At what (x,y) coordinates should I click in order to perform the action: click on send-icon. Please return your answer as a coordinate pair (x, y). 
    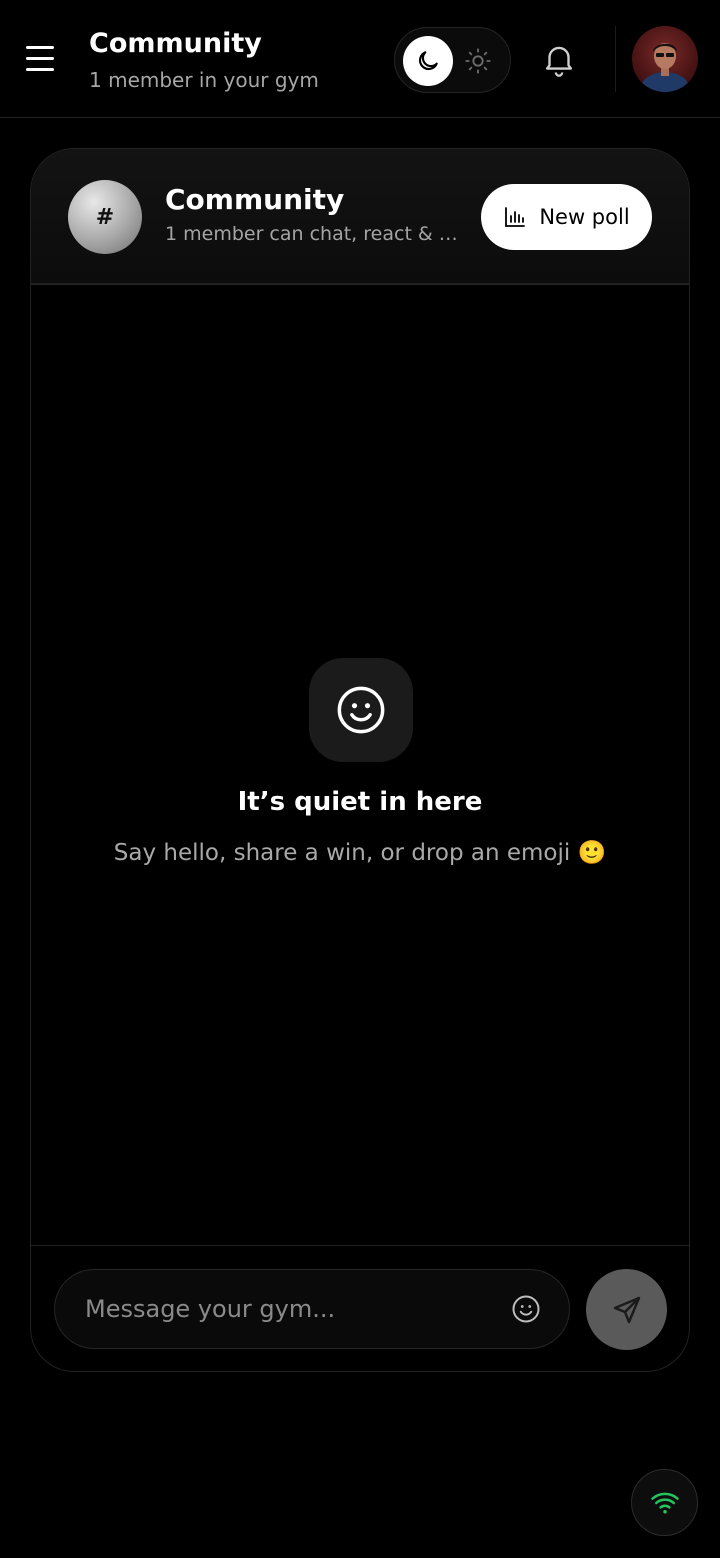
    Looking at the image, I should click on (626, 1309).